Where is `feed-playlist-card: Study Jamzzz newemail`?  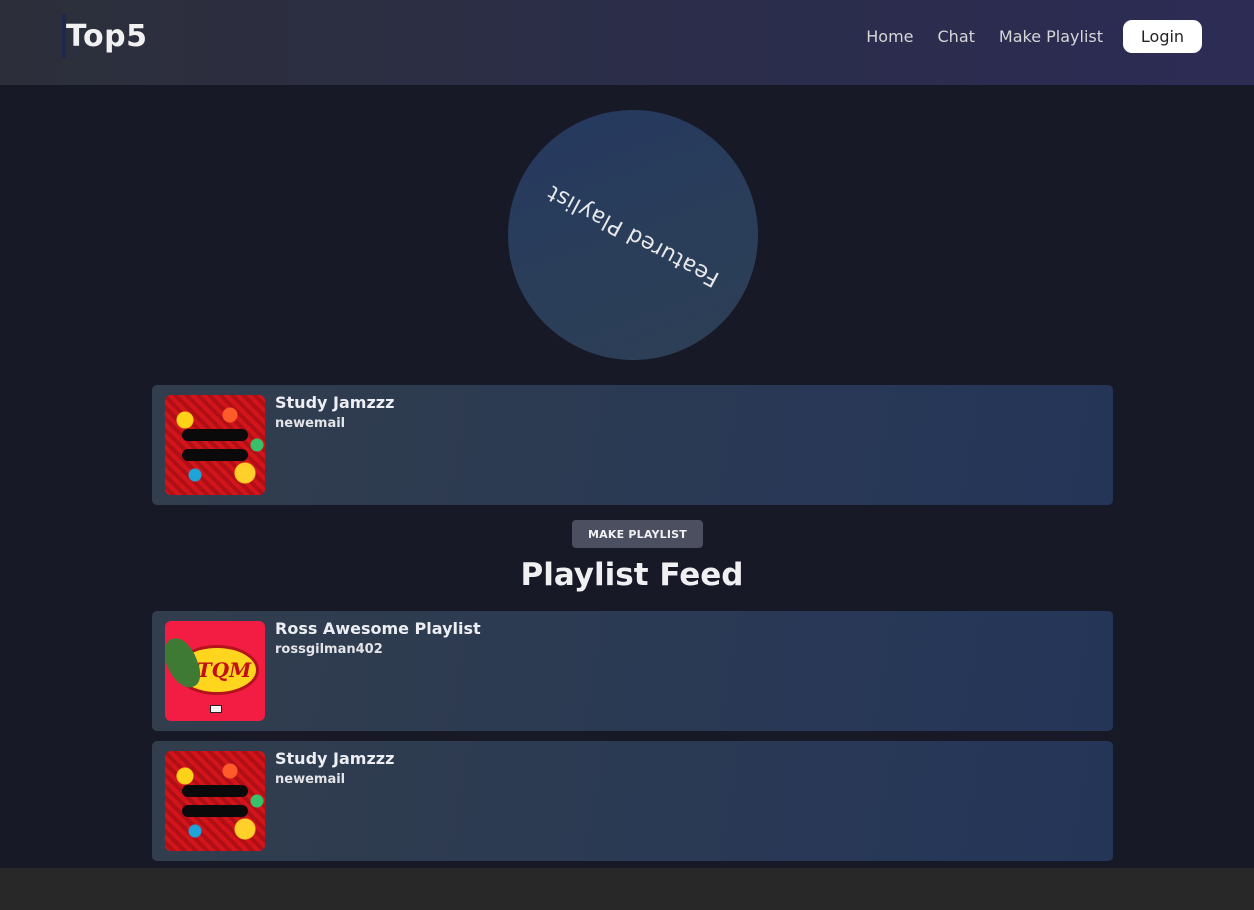 feed-playlist-card: Study Jamzzz newemail is located at coordinates (632, 801).